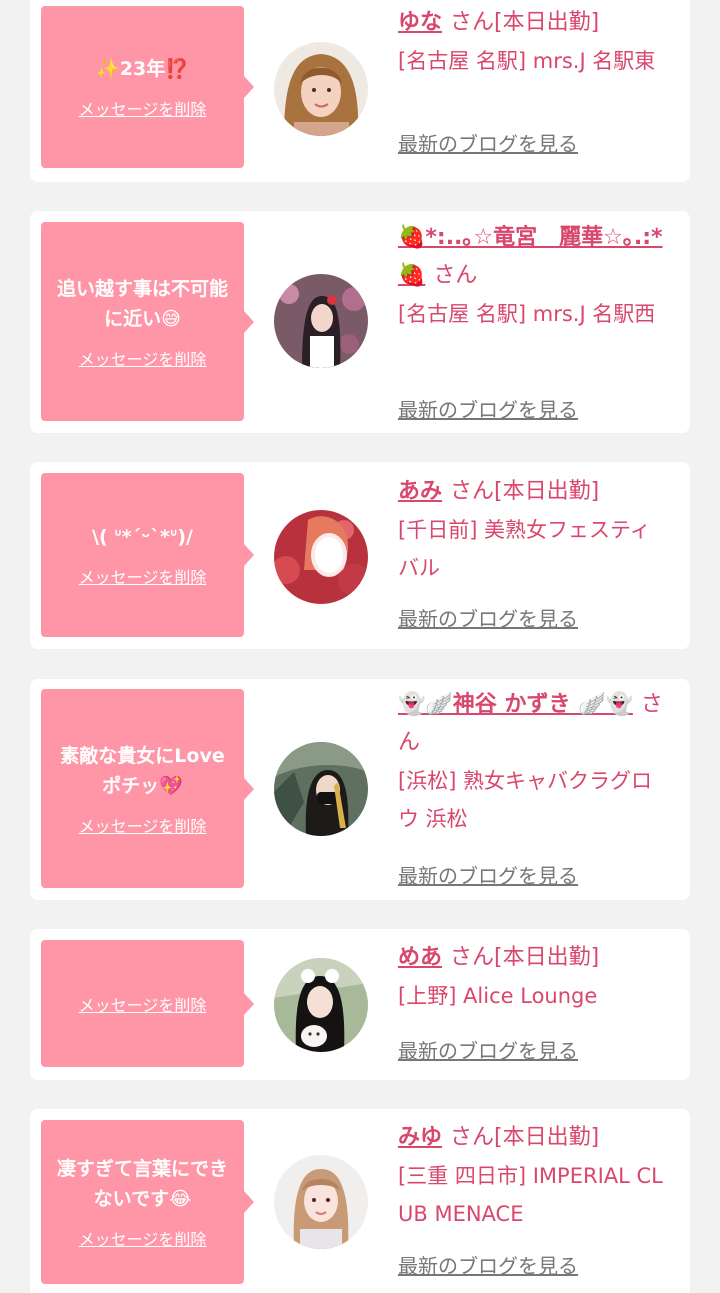 This screenshot has height=1293, width=720. I want to click on message-bubble: \( ᐡ*ˊᵕˋ*ᐡ)/ メッセージを削除, so click(147, 555).